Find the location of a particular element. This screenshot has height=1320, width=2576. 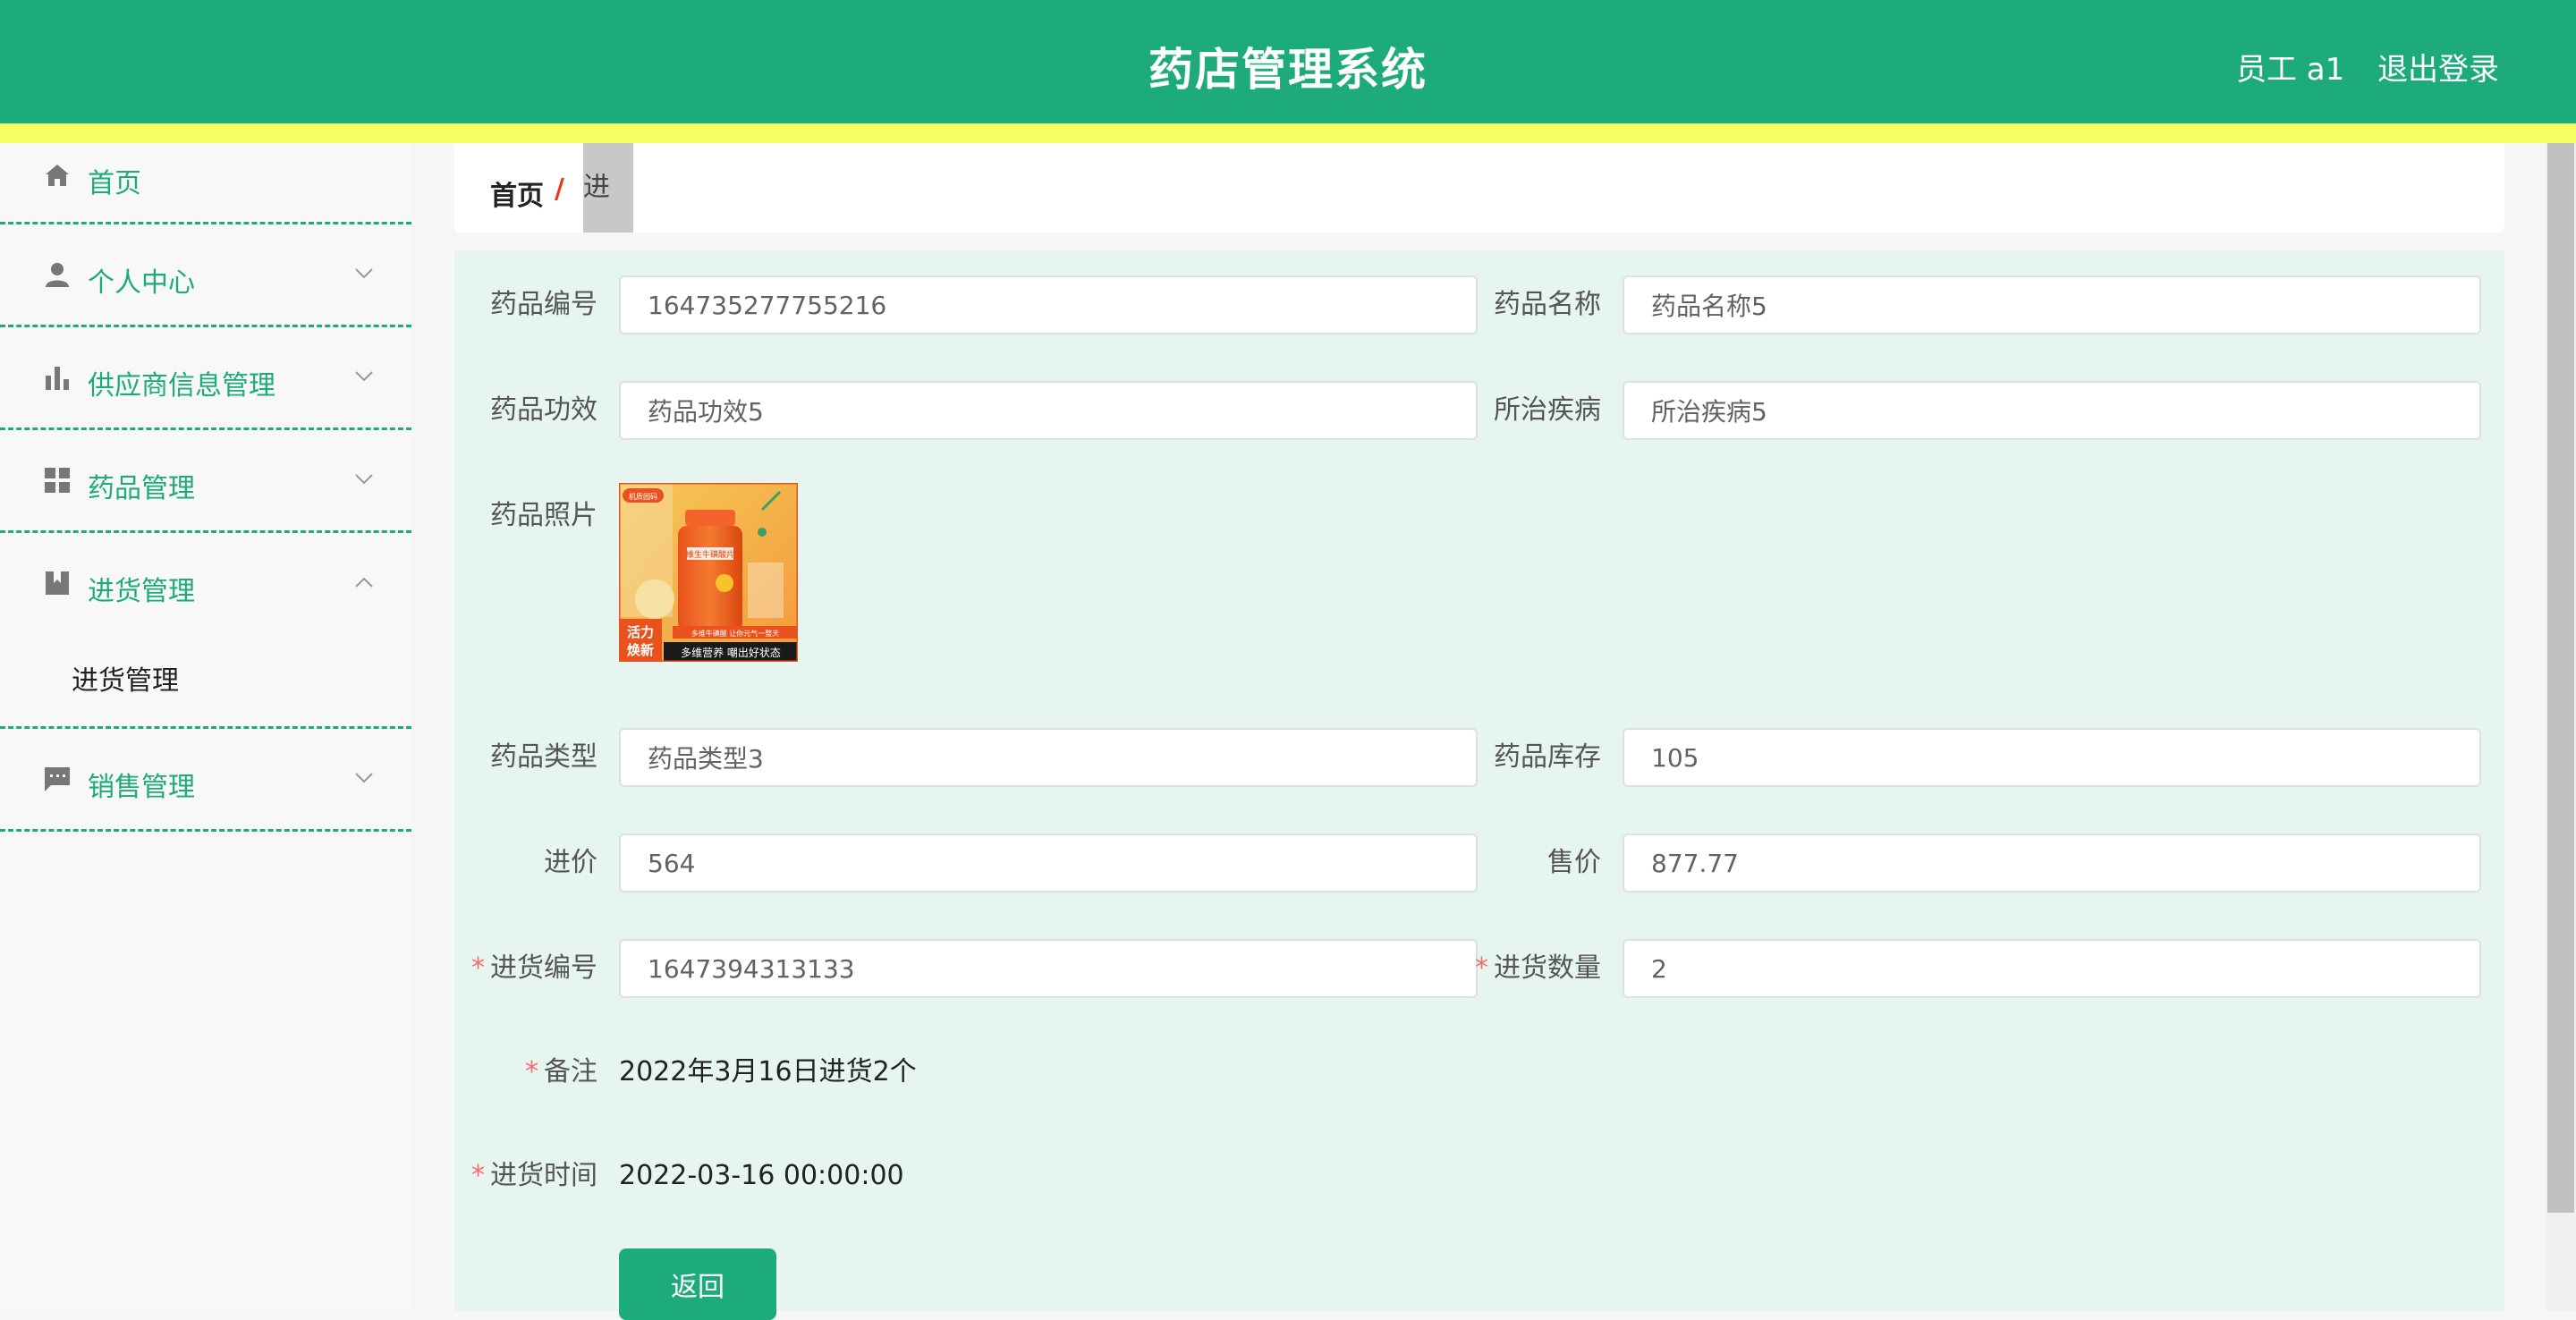

sidebar-item-label: 个人中心 is located at coordinates (141, 283).